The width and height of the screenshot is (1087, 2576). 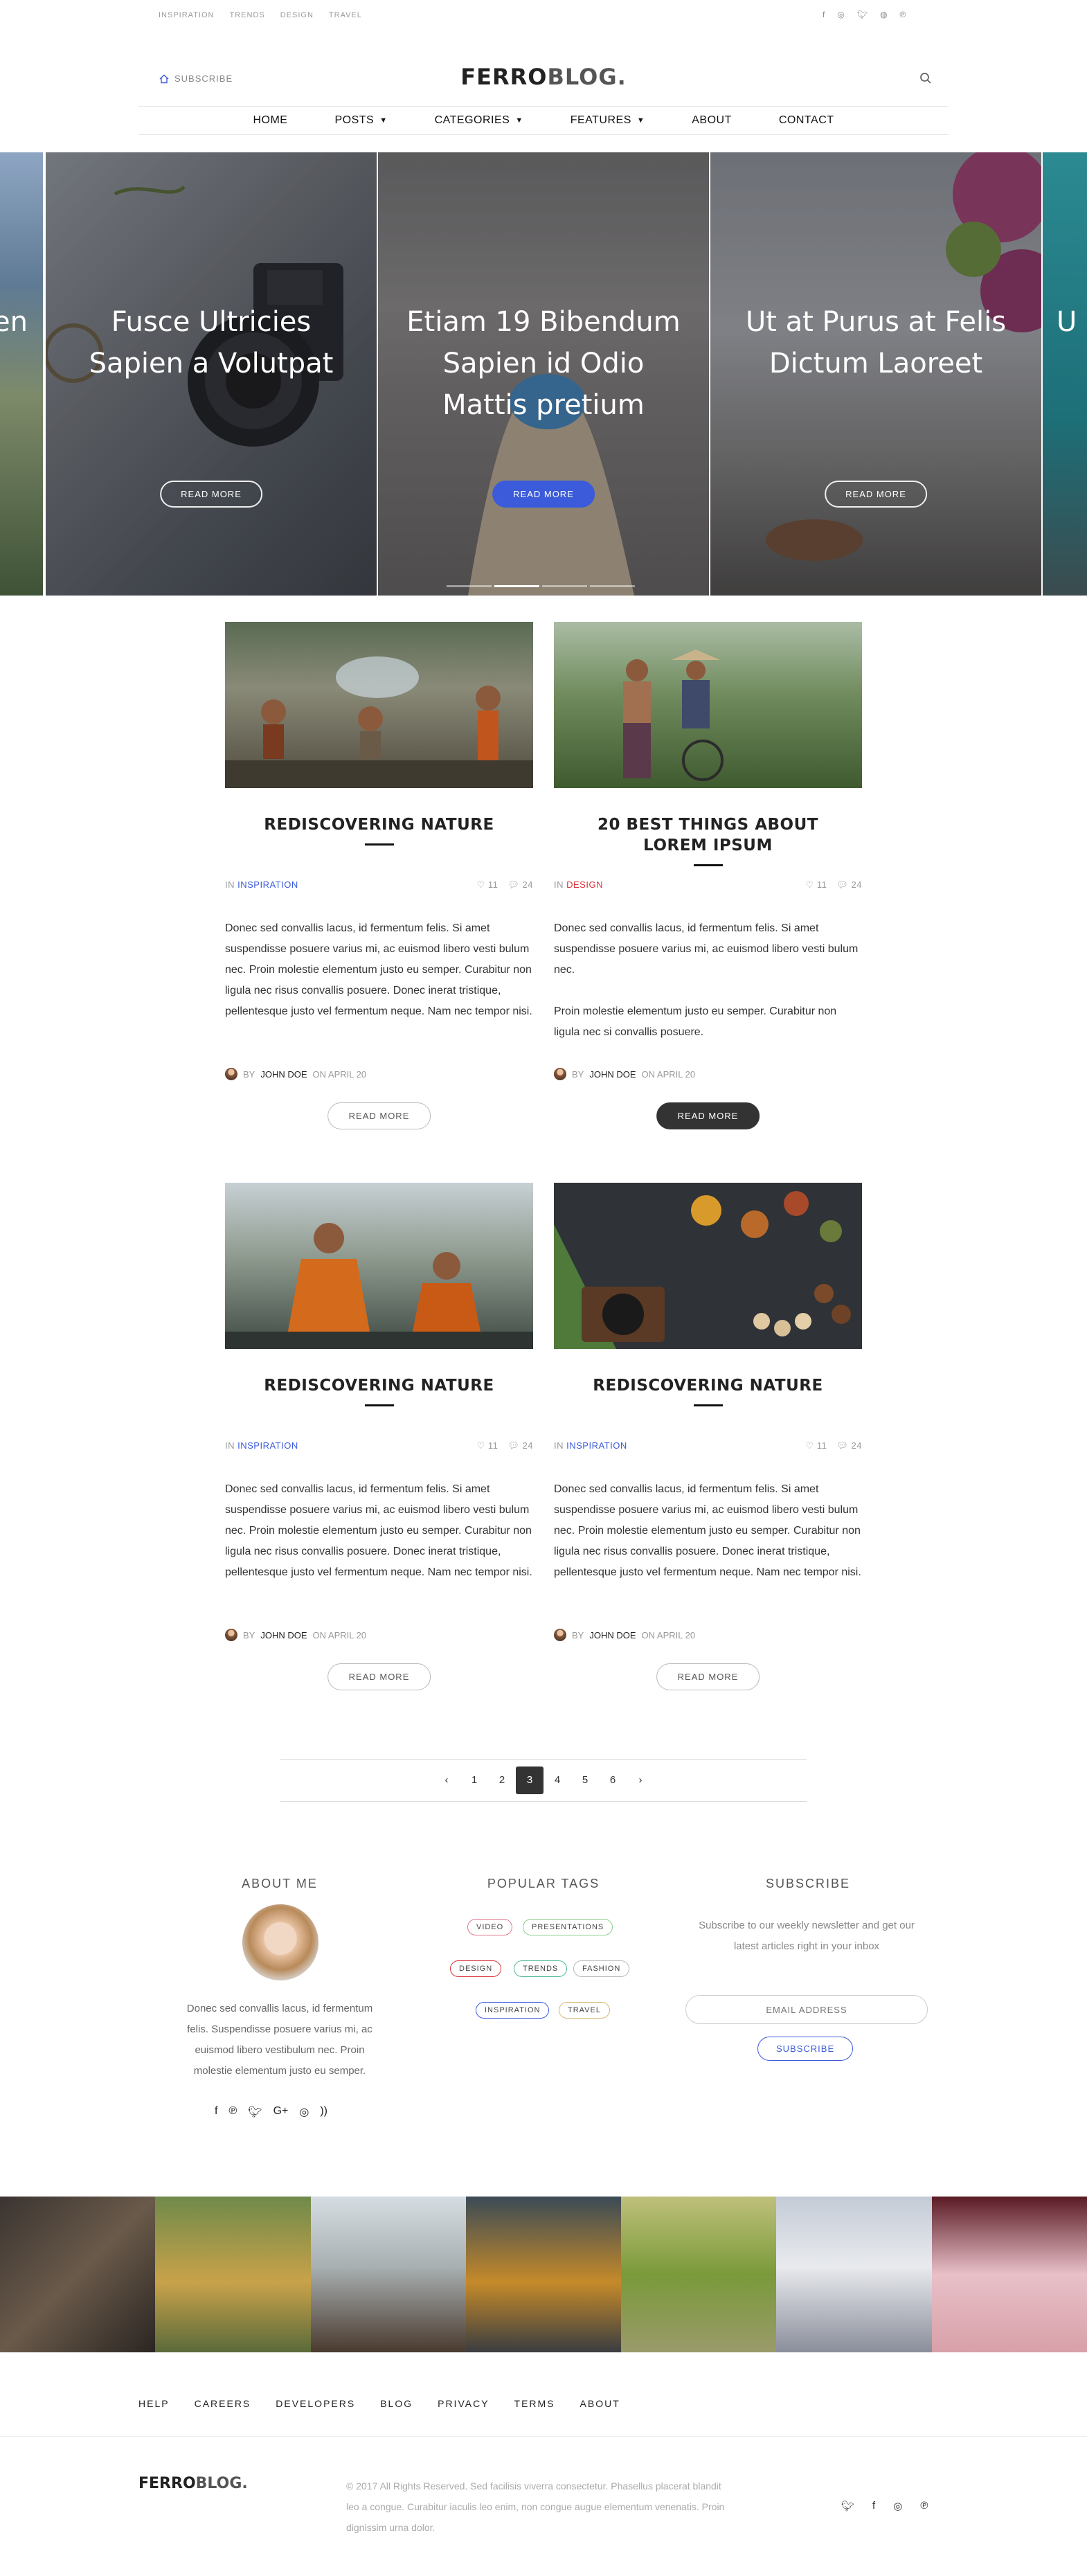 I want to click on page-4: 4, so click(x=557, y=1780).